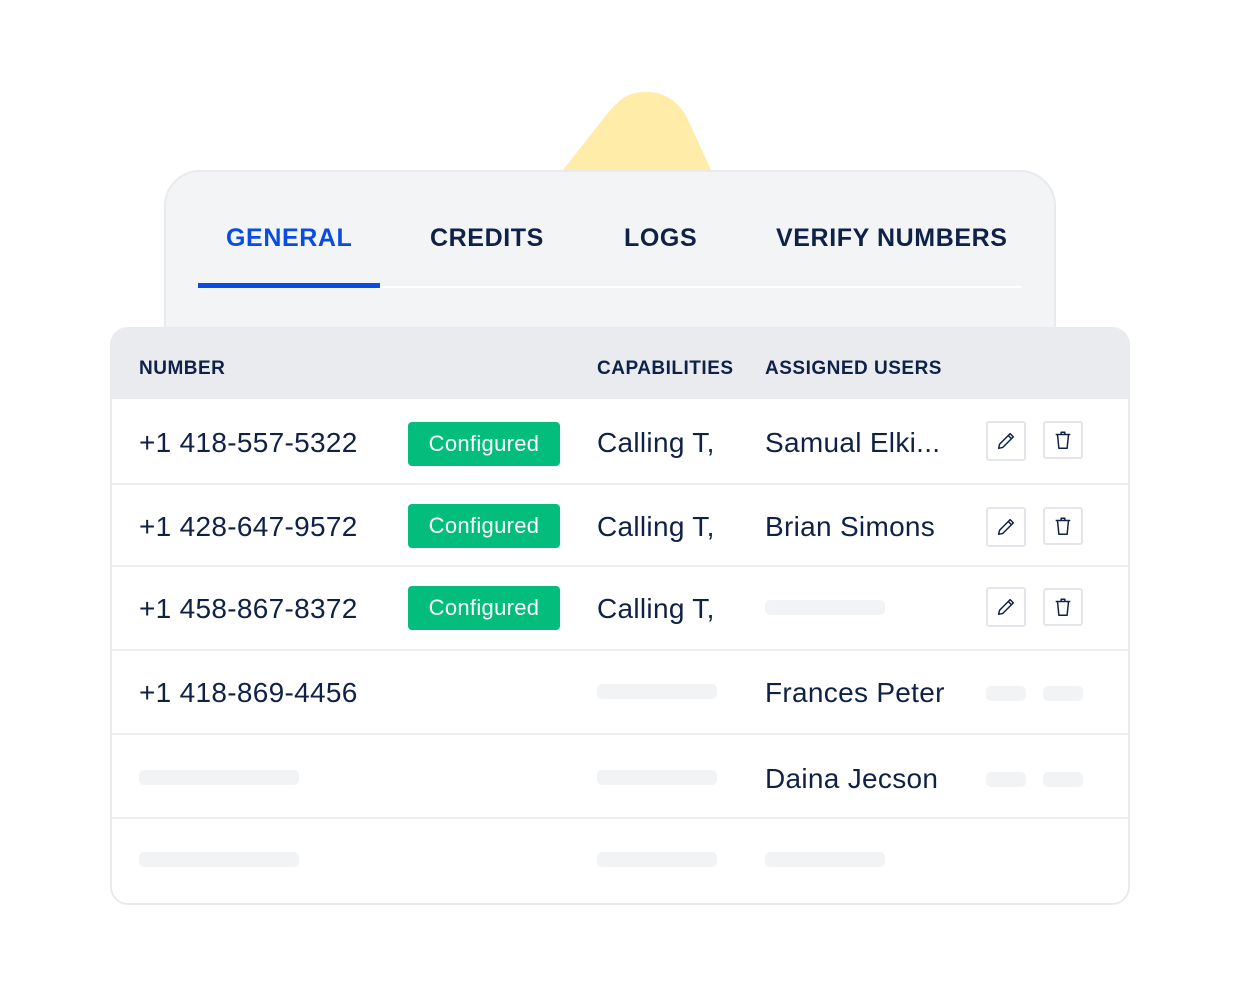 The width and height of the screenshot is (1240, 994). What do you see at coordinates (182, 369) in the screenshot?
I see `column-header-number: NUMBER` at bounding box center [182, 369].